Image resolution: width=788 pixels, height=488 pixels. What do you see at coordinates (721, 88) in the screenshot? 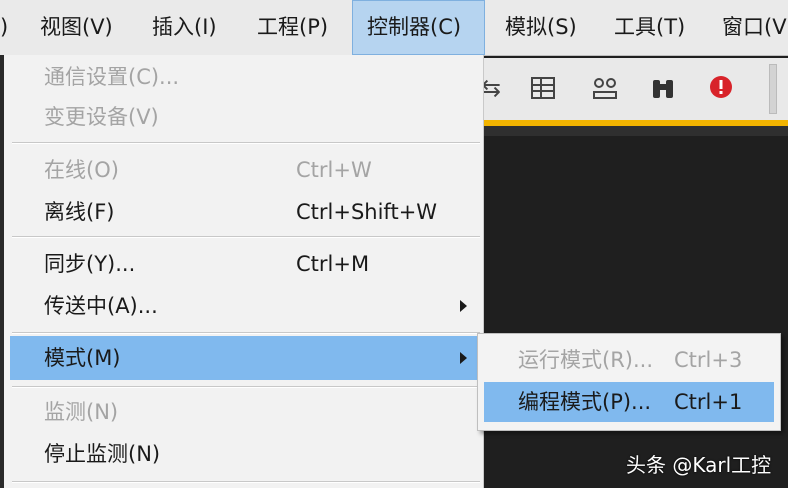
I see `alert-icon` at bounding box center [721, 88].